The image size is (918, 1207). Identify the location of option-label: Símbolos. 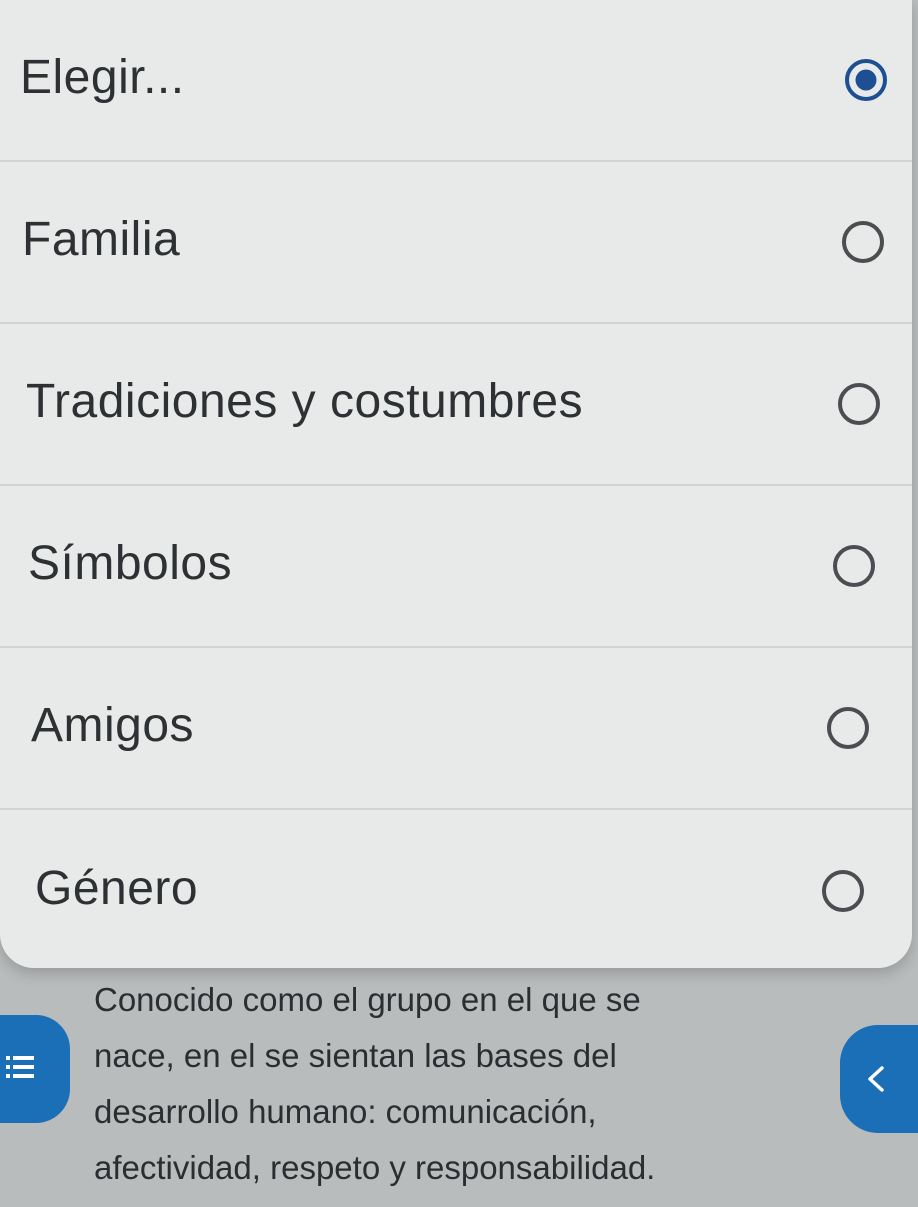
(130, 563).